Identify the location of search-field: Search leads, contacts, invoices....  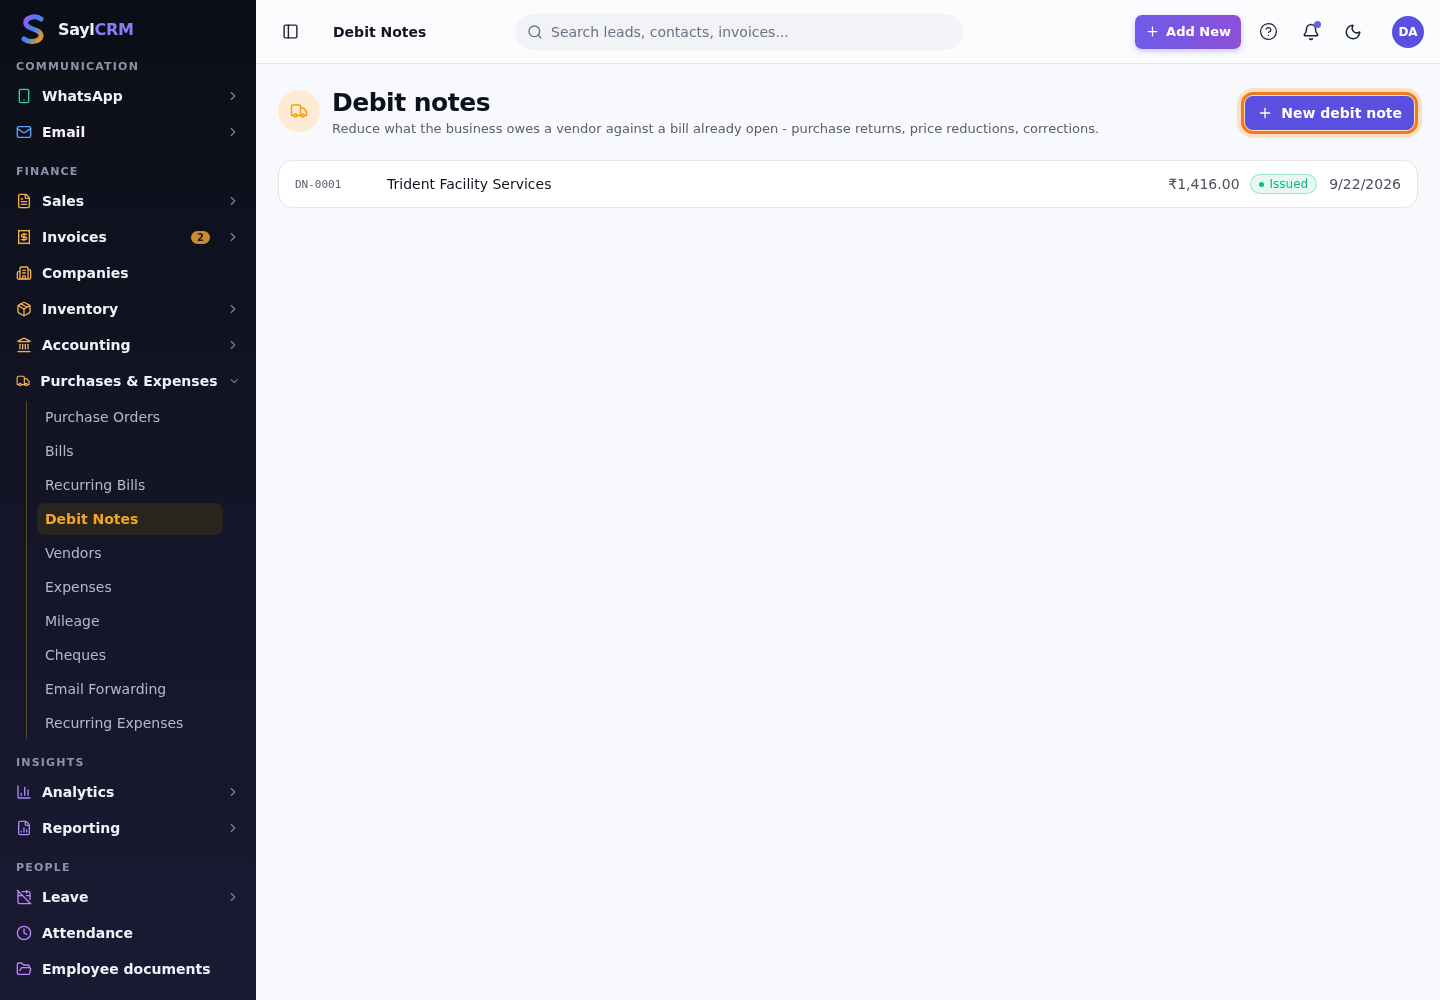
(739, 31).